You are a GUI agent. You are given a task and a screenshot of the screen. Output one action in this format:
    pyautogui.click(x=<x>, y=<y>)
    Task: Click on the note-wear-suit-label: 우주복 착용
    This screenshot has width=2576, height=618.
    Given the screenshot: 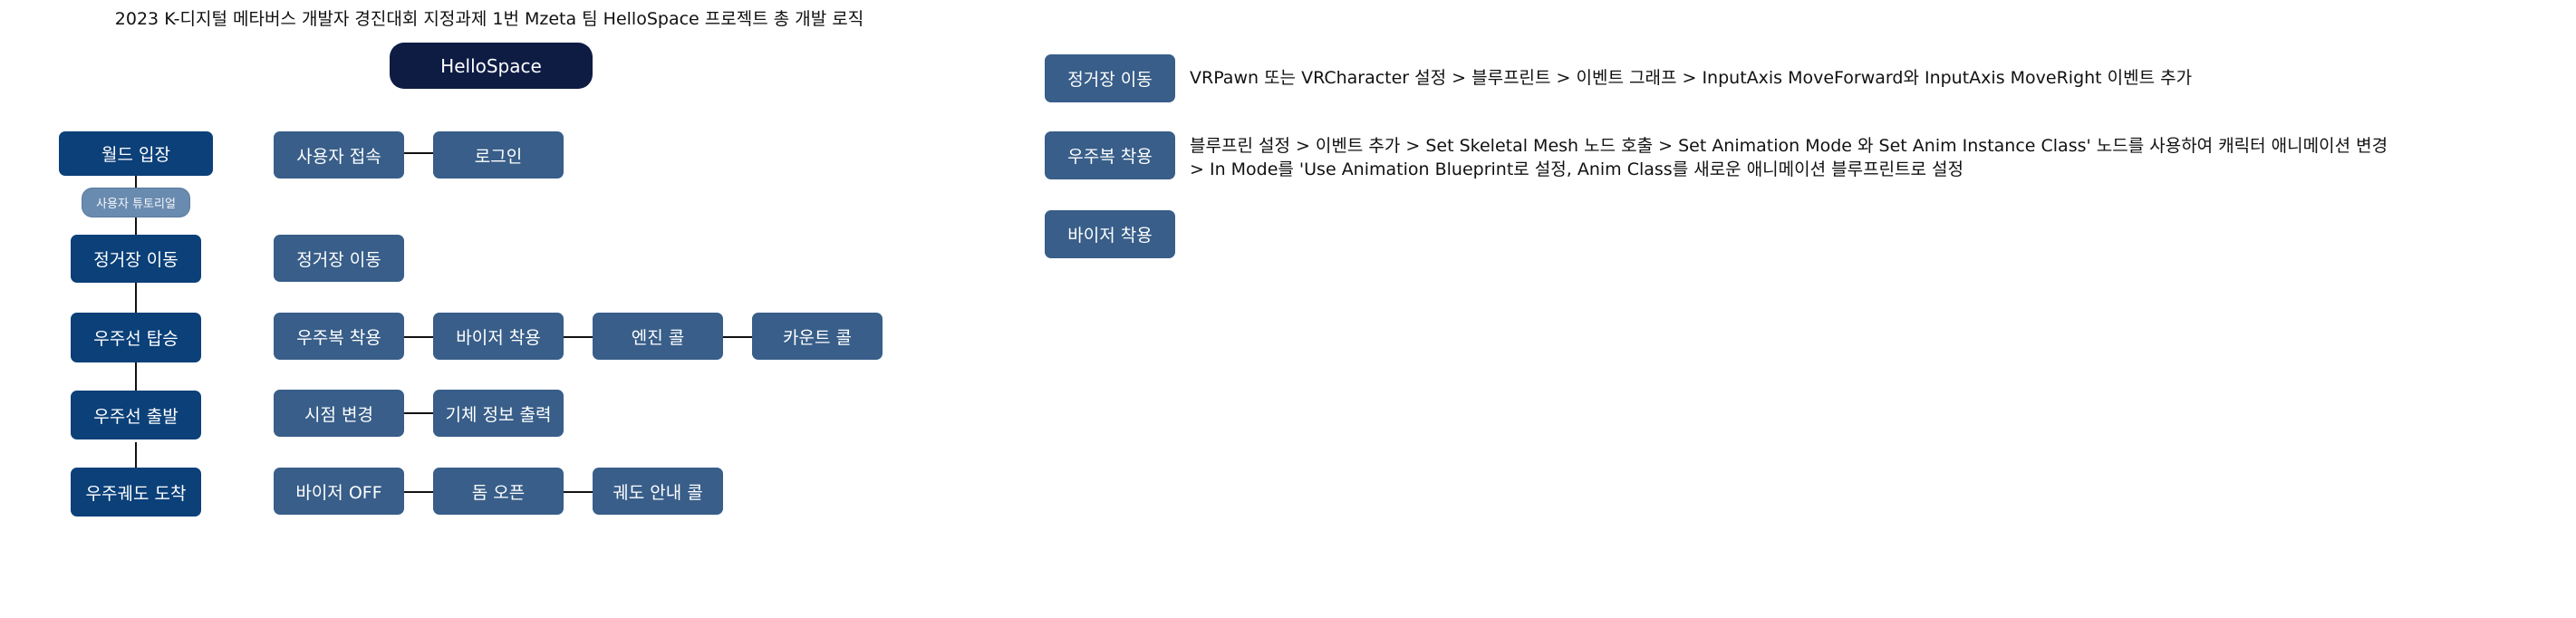 What is the action you would take?
    pyautogui.click(x=1110, y=155)
    